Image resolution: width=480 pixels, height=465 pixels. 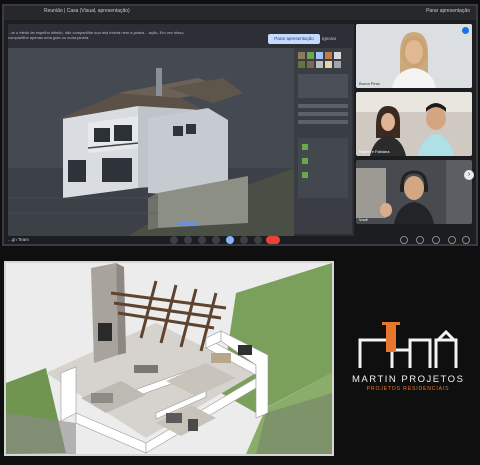 I want to click on info-icon, so click(x=404, y=240).